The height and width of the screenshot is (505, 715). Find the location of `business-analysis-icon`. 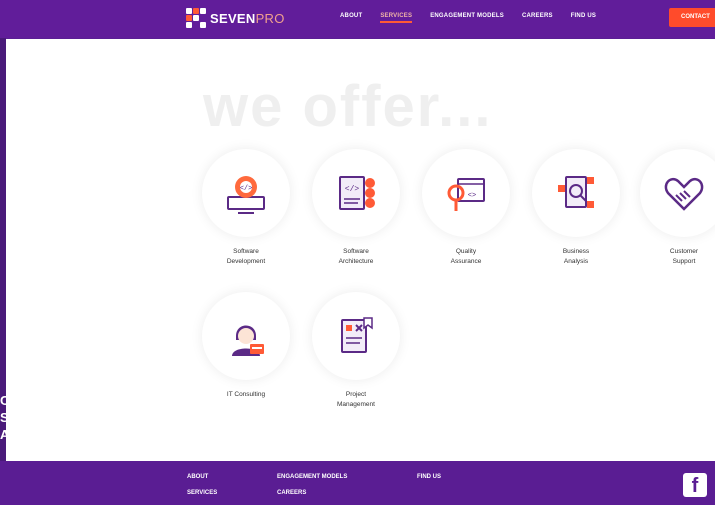

business-analysis-icon is located at coordinates (576, 192).